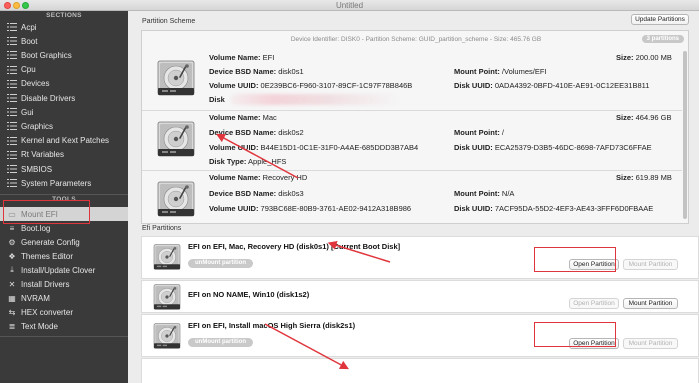  What do you see at coordinates (479, 132) in the screenshot?
I see `mount-point-field: Mount Point: /` at bounding box center [479, 132].